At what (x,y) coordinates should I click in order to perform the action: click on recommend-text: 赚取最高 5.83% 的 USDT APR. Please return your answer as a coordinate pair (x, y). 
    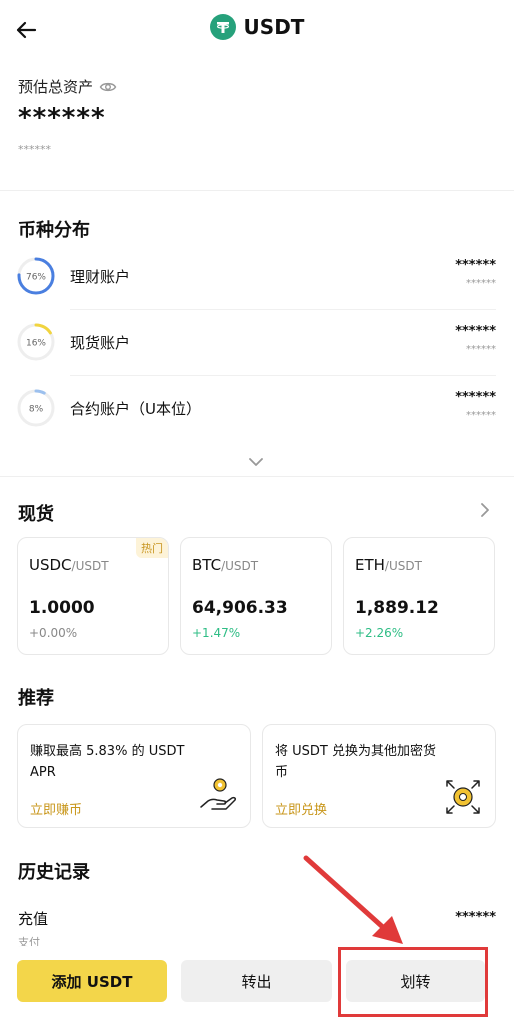
    Looking at the image, I should click on (107, 762).